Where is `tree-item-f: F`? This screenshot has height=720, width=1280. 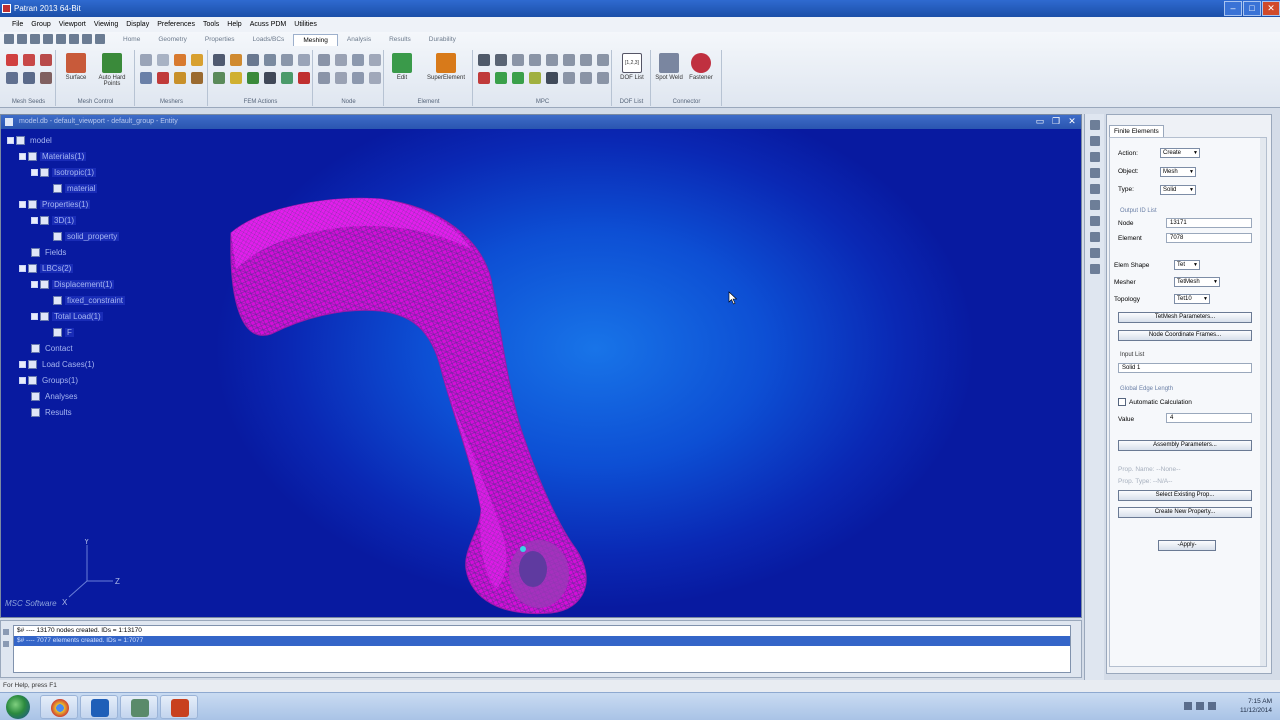 tree-item-f: F is located at coordinates (63, 333).